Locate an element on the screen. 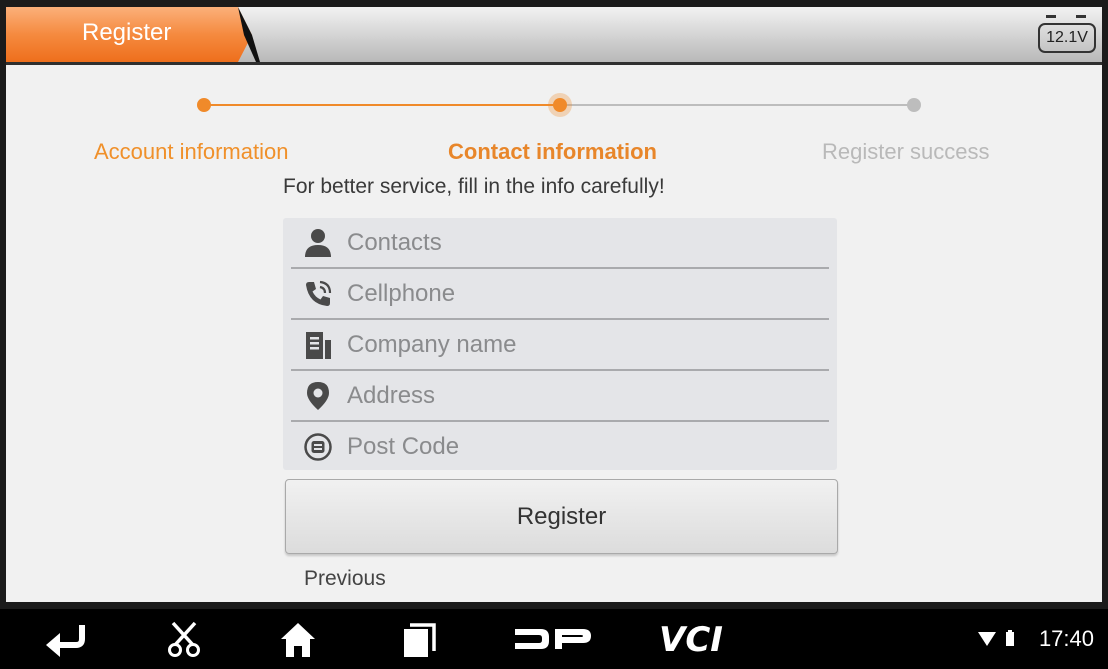  step-label-account: Account information is located at coordinates (191, 151).